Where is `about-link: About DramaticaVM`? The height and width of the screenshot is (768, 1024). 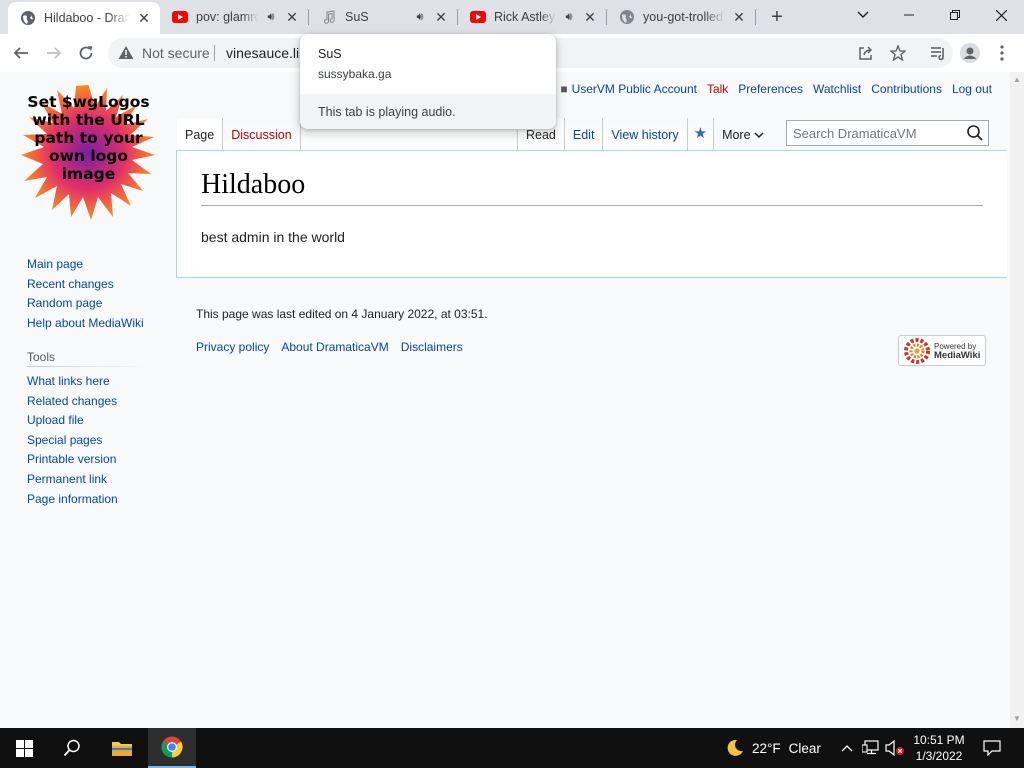
about-link: About DramaticaVM is located at coordinates (334, 347).